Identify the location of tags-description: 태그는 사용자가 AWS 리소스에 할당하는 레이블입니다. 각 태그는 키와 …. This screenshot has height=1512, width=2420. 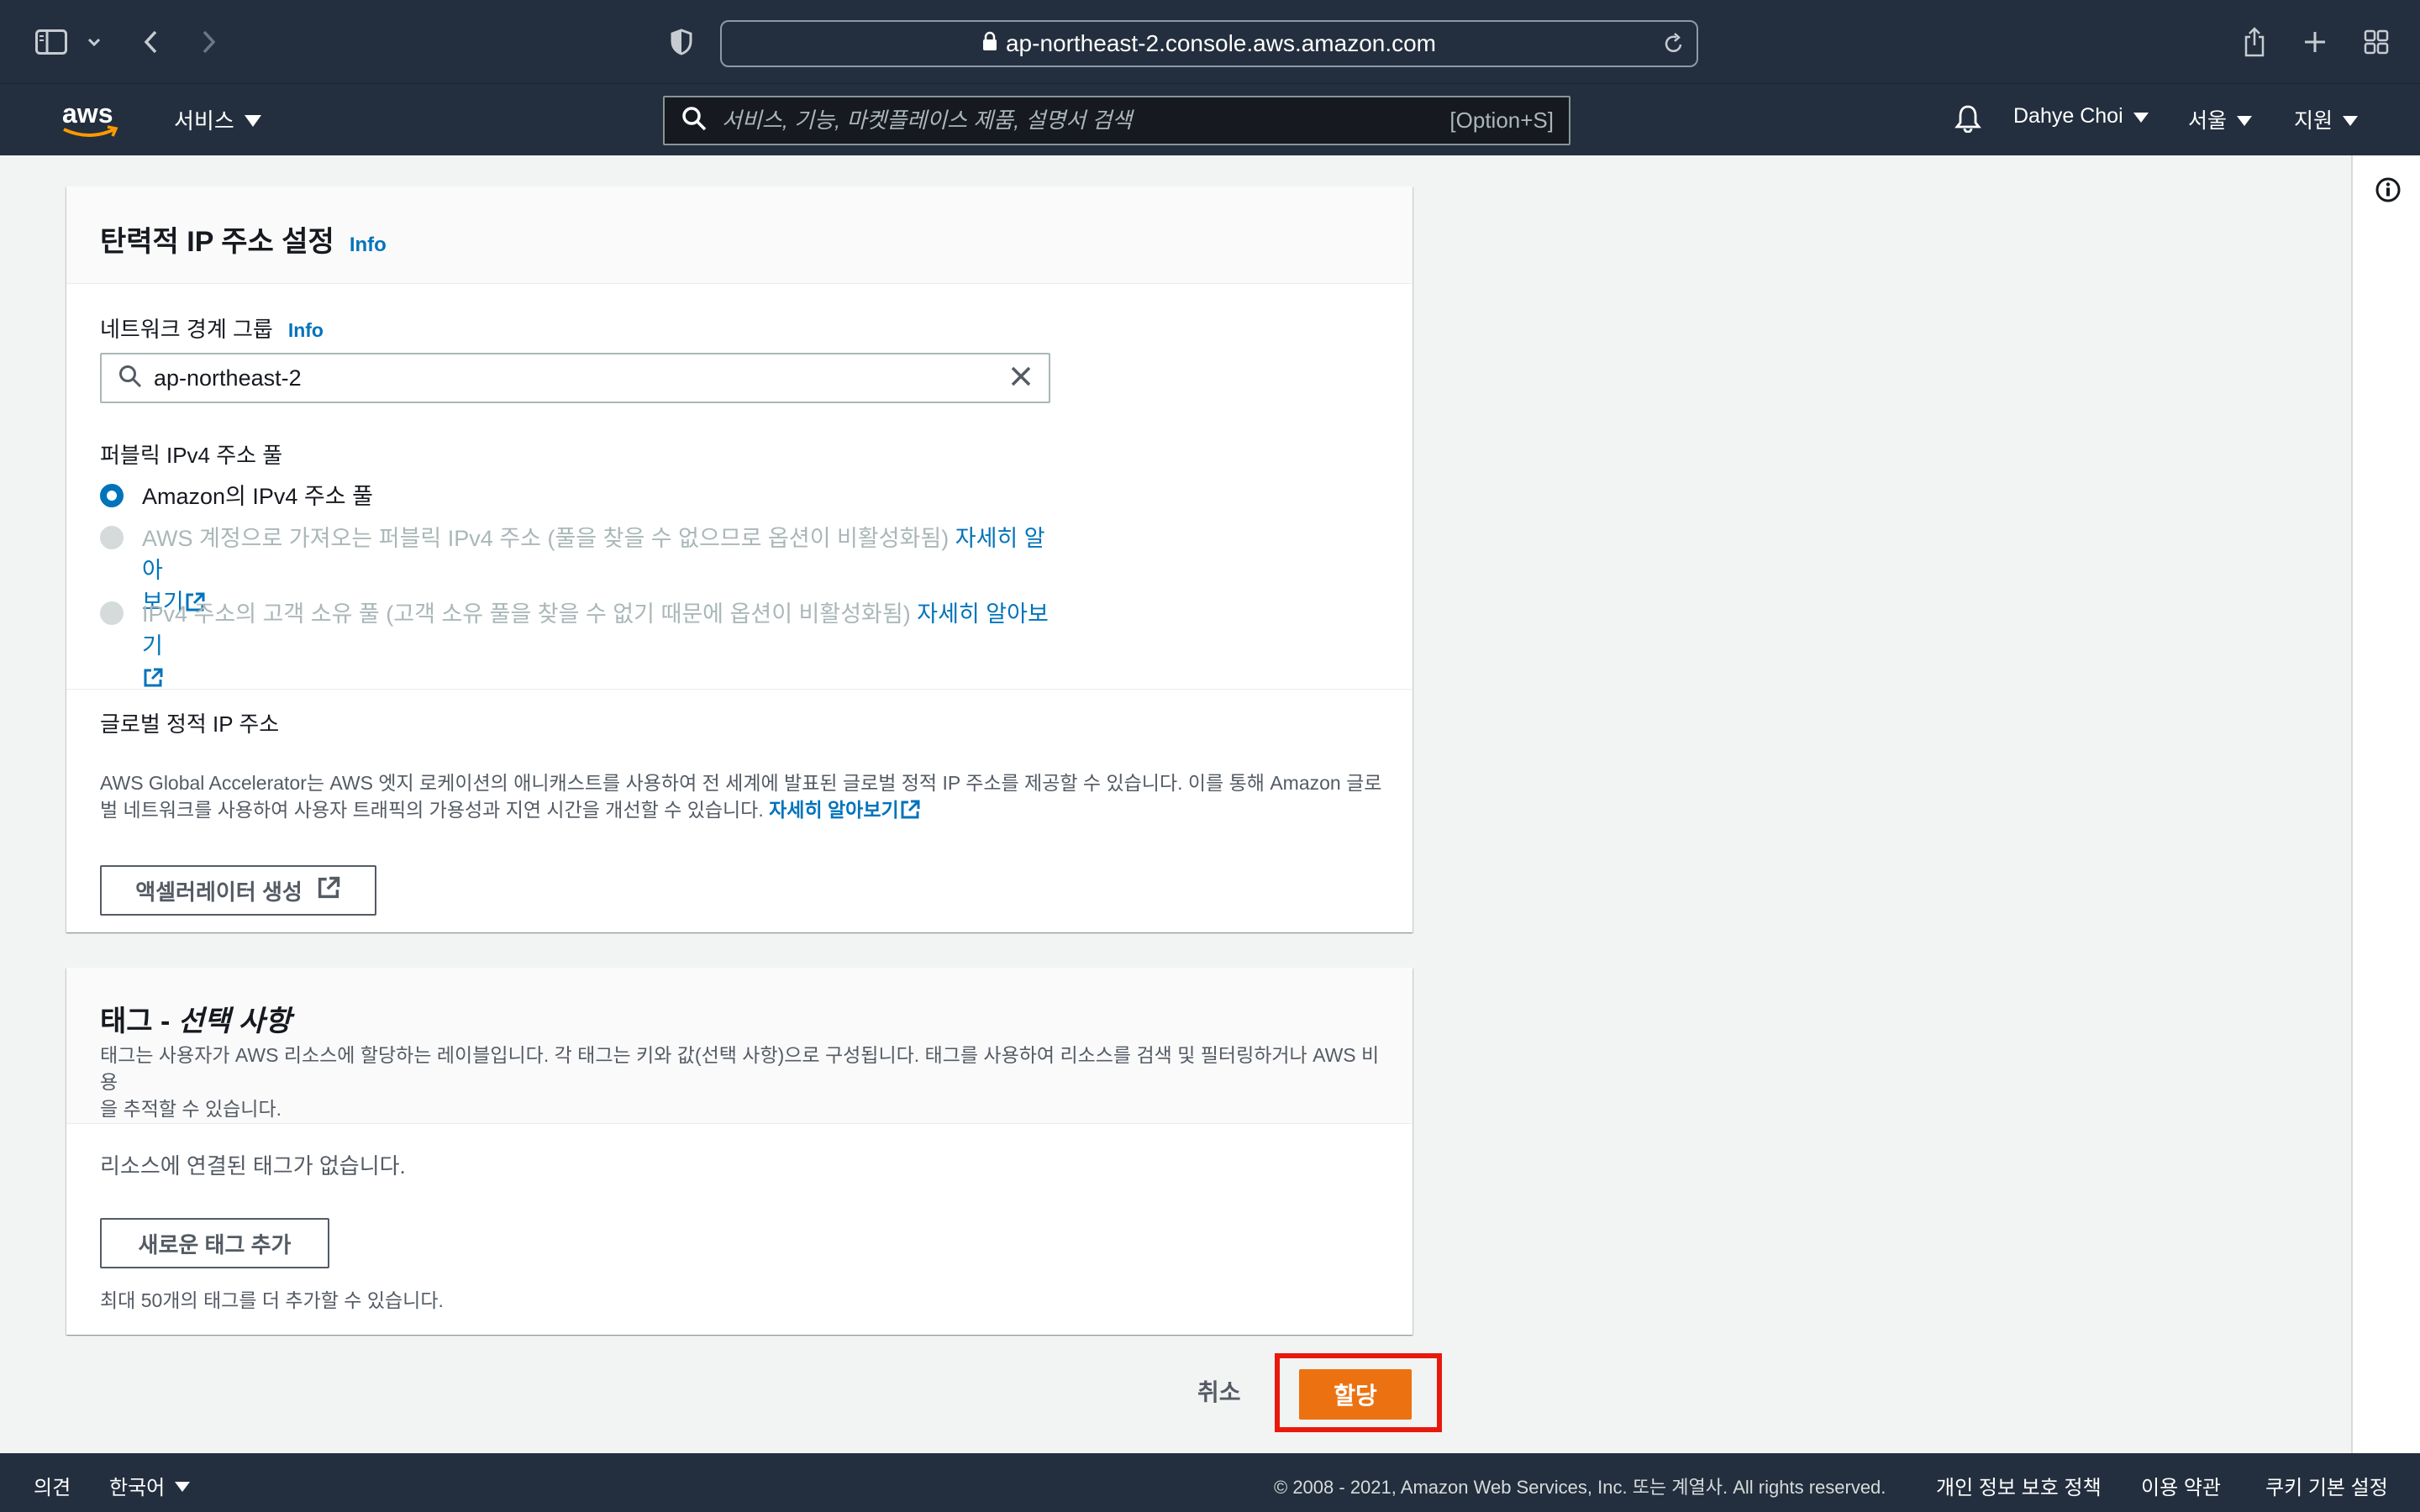
(743, 1082).